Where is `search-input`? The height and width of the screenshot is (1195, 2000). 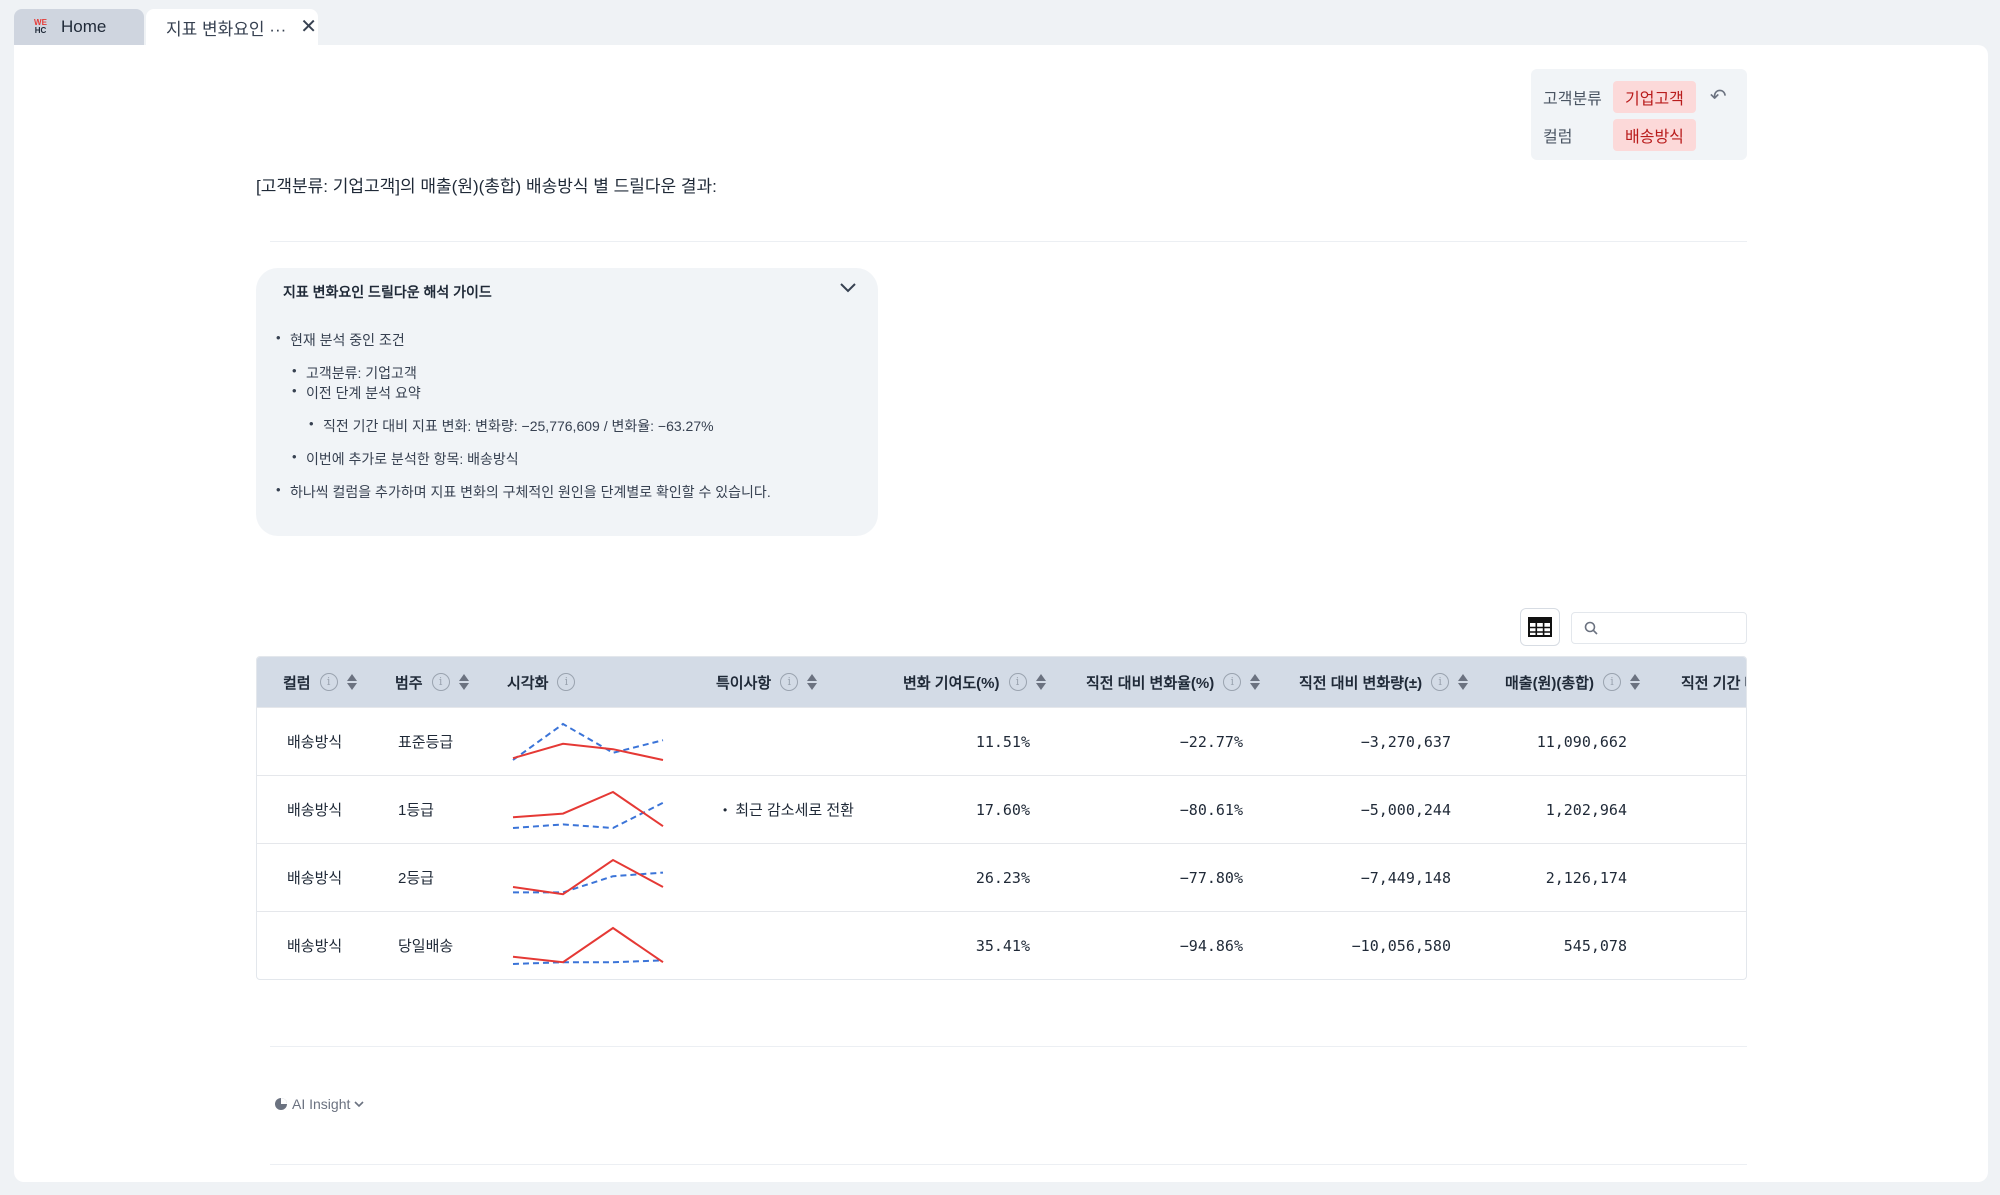
search-input is located at coordinates (1676, 628).